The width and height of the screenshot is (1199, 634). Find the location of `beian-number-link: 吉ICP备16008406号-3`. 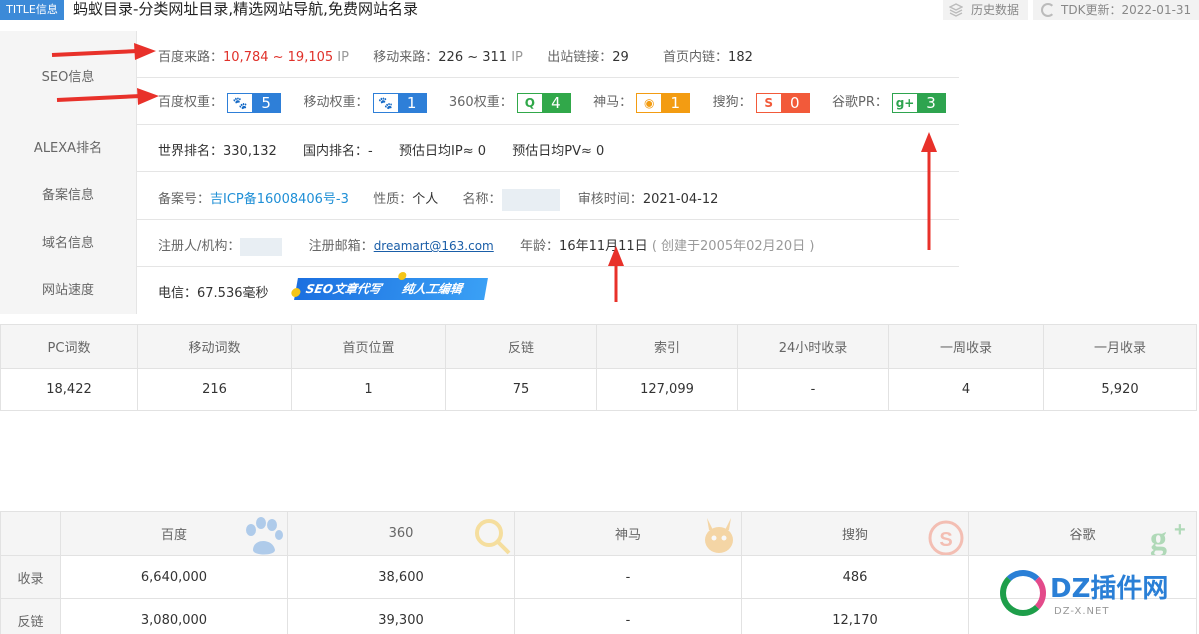

beian-number-link: 吉ICP备16008406号-3 is located at coordinates (279, 199).